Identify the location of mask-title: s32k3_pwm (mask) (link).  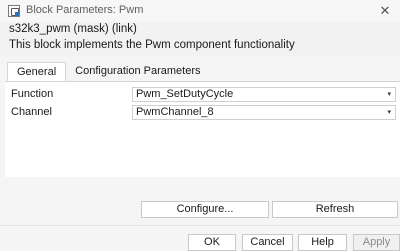
(73, 29).